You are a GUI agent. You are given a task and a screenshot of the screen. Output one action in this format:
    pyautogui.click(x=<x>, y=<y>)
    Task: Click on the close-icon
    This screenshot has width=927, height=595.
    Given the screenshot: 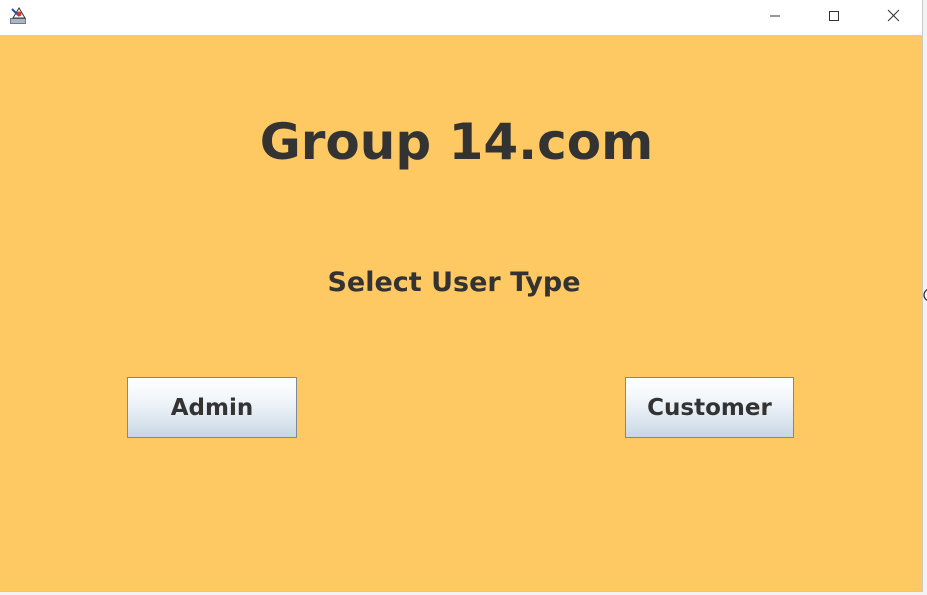 What is the action you would take?
    pyautogui.click(x=893, y=16)
    